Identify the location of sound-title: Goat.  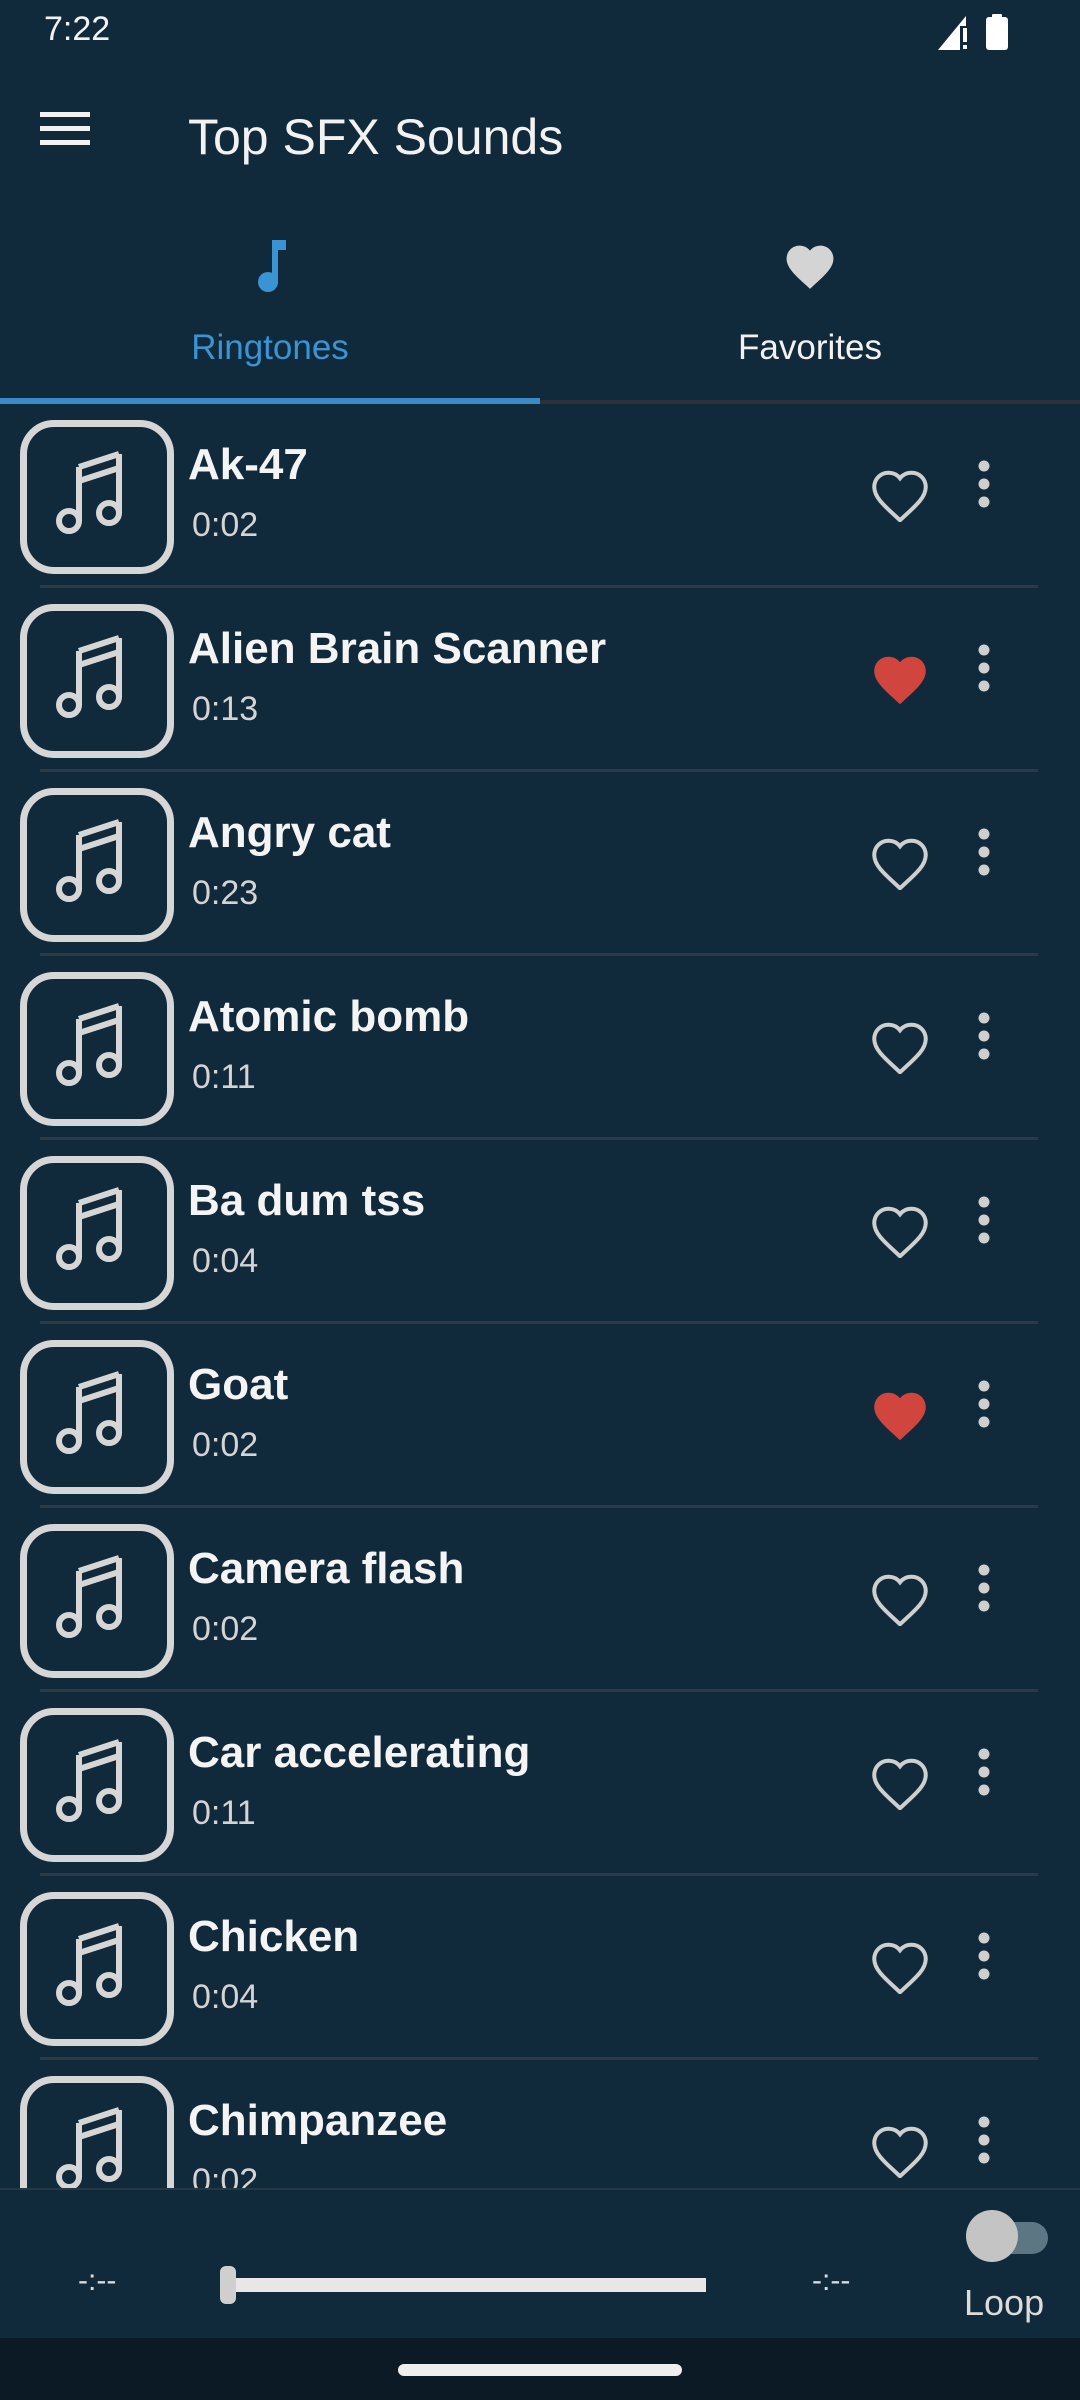
(238, 1384).